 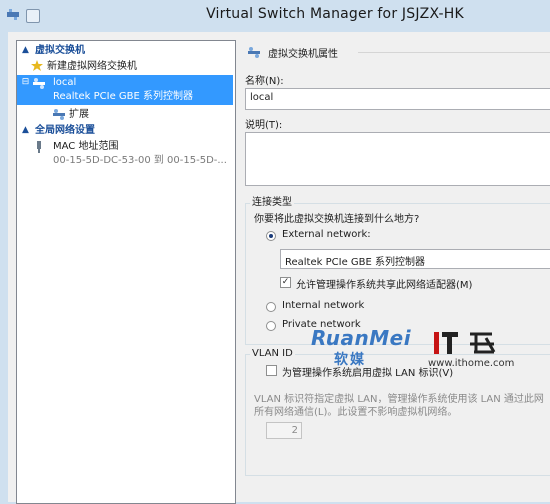 What do you see at coordinates (264, 125) in the screenshot?
I see `notes-label: 说明(T):` at bounding box center [264, 125].